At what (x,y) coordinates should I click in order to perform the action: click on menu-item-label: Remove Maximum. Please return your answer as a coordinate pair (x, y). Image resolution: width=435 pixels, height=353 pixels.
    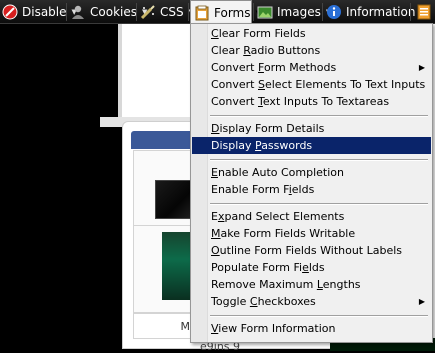
    Looking at the image, I should click on (264, 284).